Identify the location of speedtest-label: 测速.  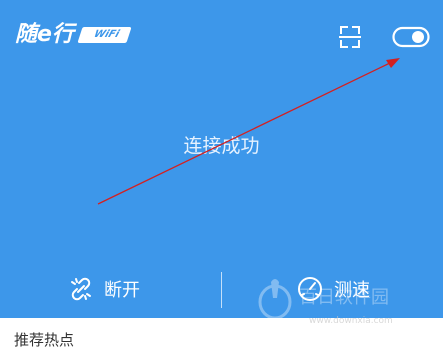
(352, 290).